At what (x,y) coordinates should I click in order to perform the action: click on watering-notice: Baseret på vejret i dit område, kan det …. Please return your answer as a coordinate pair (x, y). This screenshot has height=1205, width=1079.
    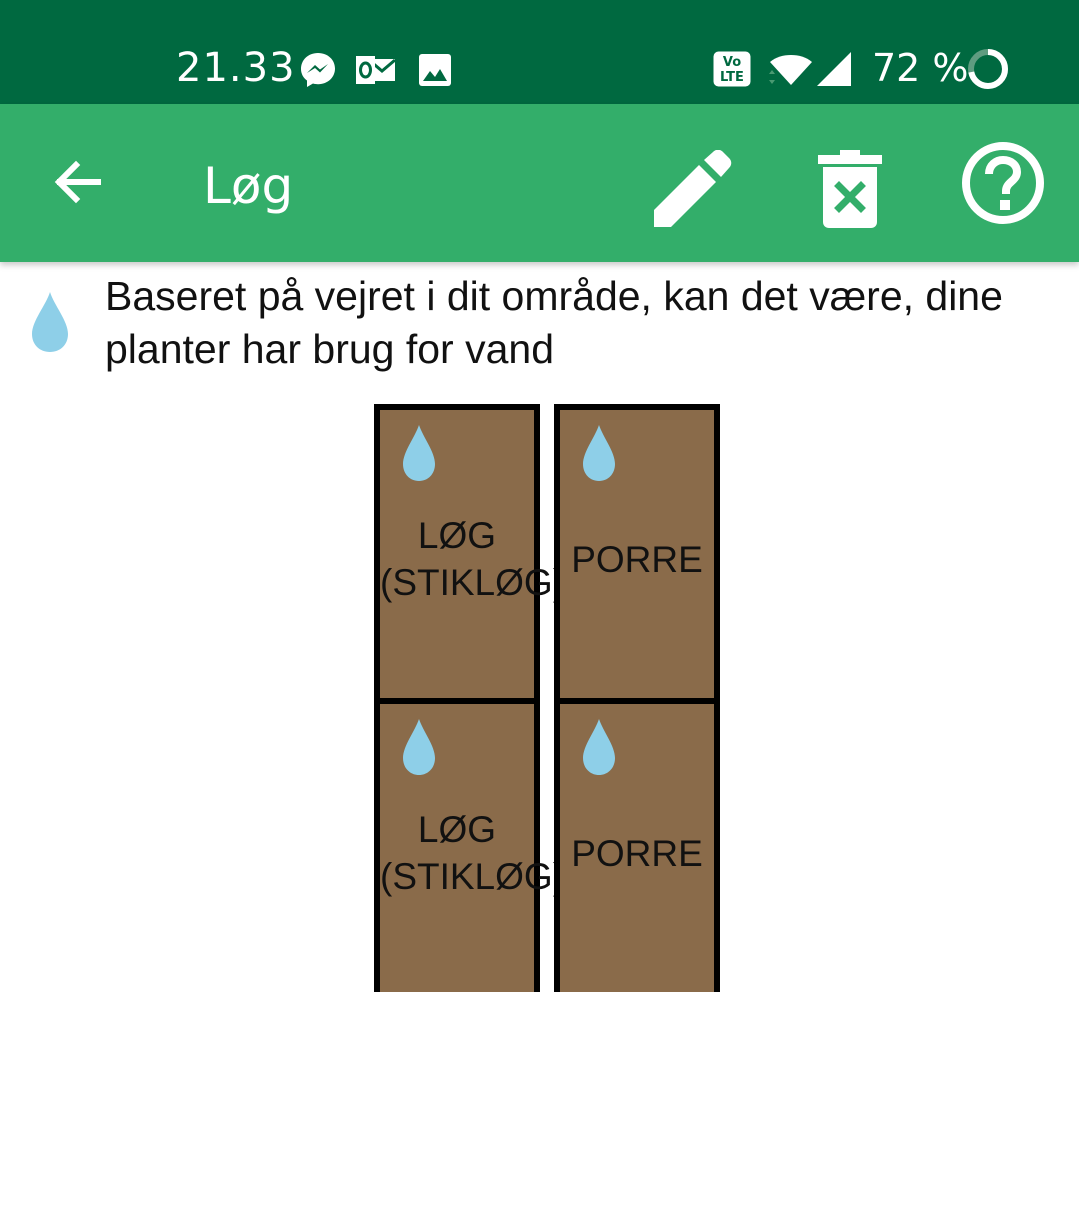
    Looking at the image, I should click on (539, 326).